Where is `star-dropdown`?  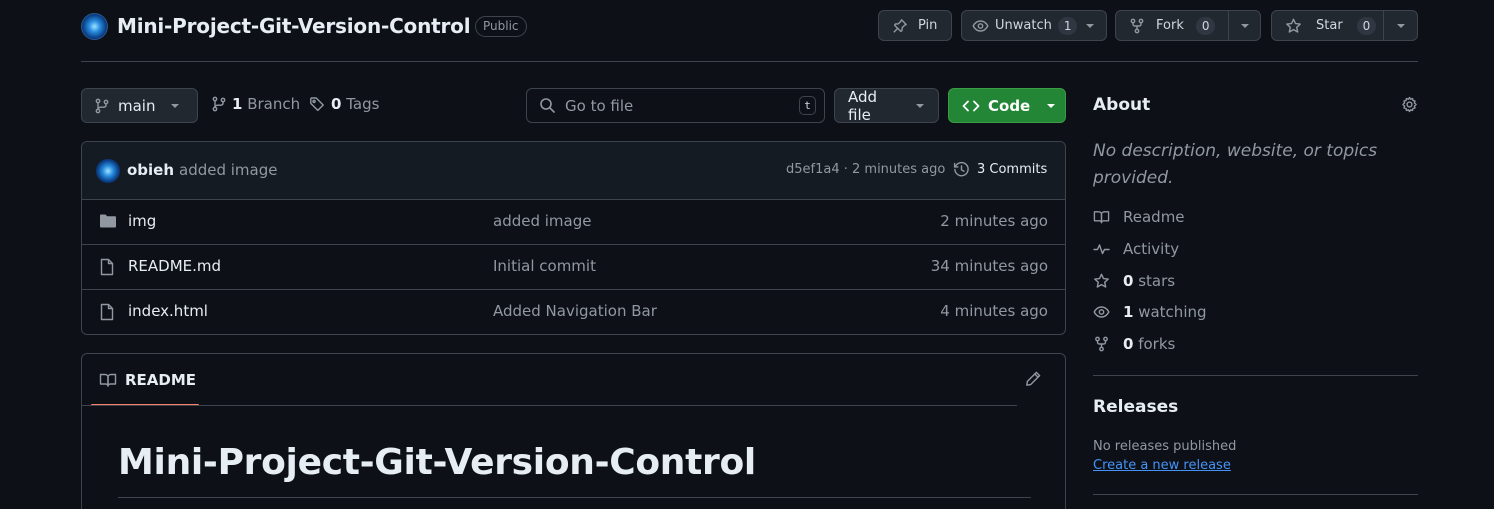
star-dropdown is located at coordinates (1395, 25).